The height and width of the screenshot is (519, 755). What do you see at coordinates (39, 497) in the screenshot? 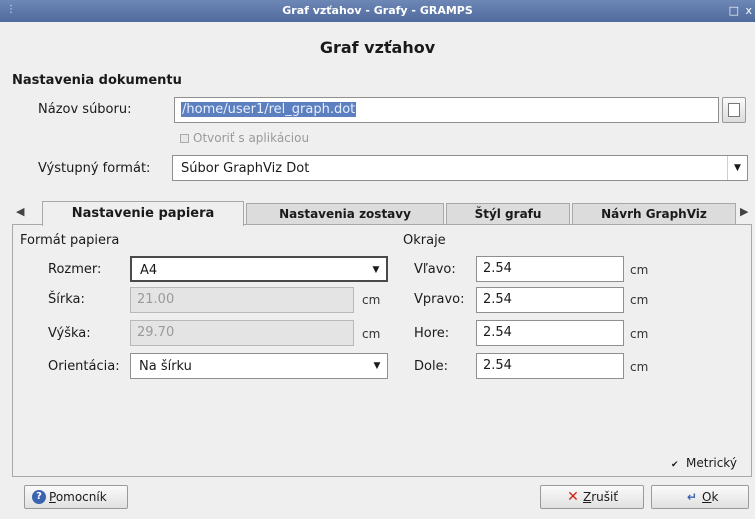
I see `help-icon: ?` at bounding box center [39, 497].